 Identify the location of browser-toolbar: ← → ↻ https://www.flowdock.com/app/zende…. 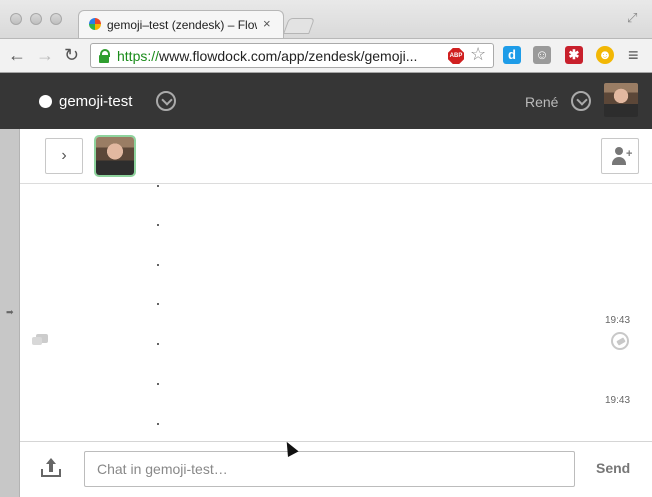
(326, 55).